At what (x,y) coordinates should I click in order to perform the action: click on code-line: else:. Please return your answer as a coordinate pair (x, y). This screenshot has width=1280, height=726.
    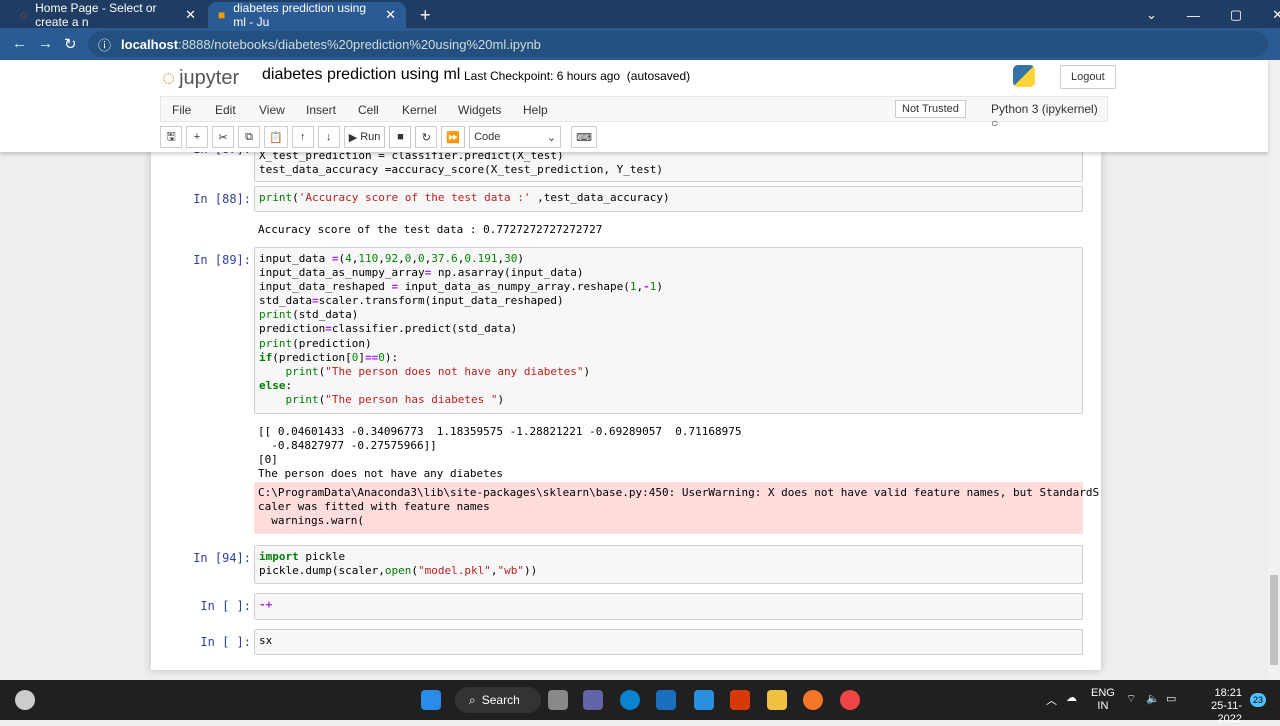
    Looking at the image, I should click on (668, 386).